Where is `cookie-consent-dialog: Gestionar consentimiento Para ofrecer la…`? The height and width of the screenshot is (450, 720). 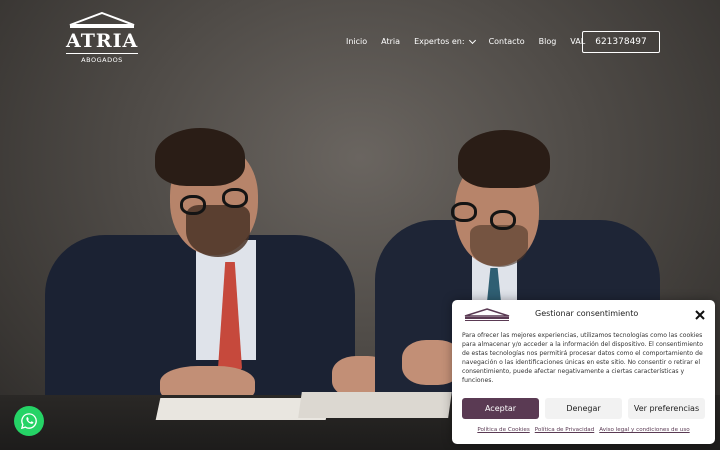
cookie-consent-dialog: Gestionar consentimiento Para ofrecer la… is located at coordinates (583, 372).